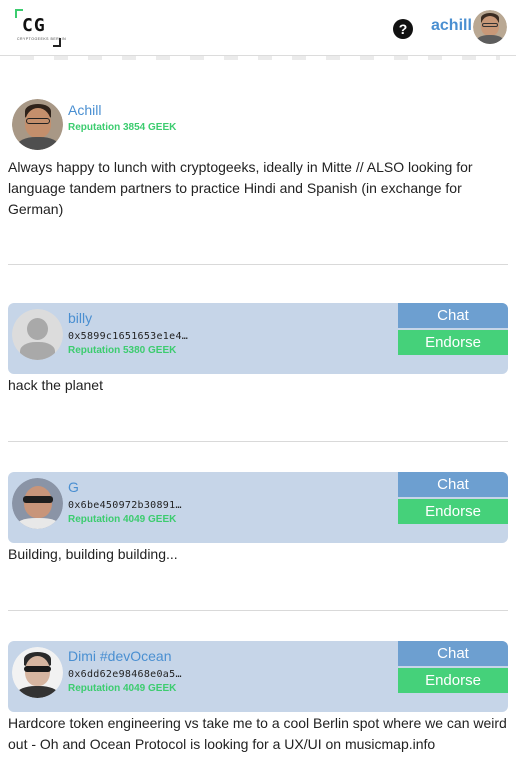 The height and width of the screenshot is (770, 516). I want to click on user-name: Dimi #devOcean, so click(120, 656).